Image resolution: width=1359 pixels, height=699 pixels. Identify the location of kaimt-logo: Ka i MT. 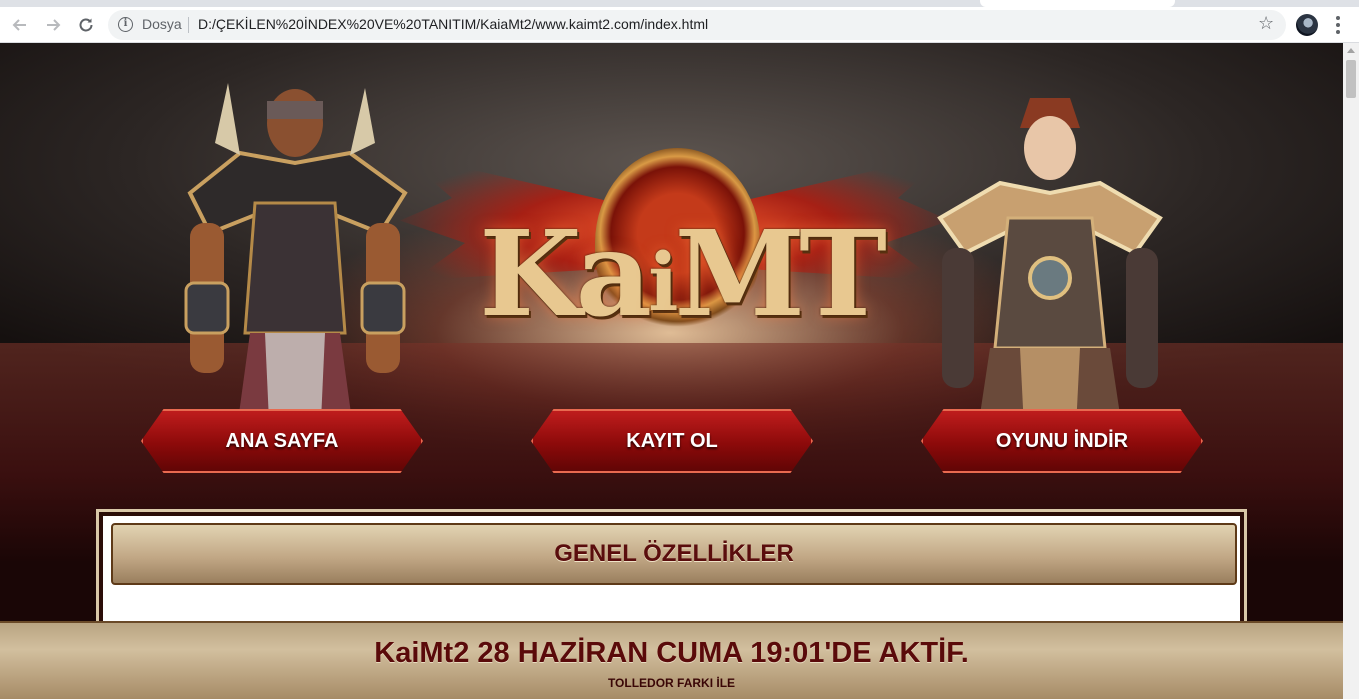
(683, 273).